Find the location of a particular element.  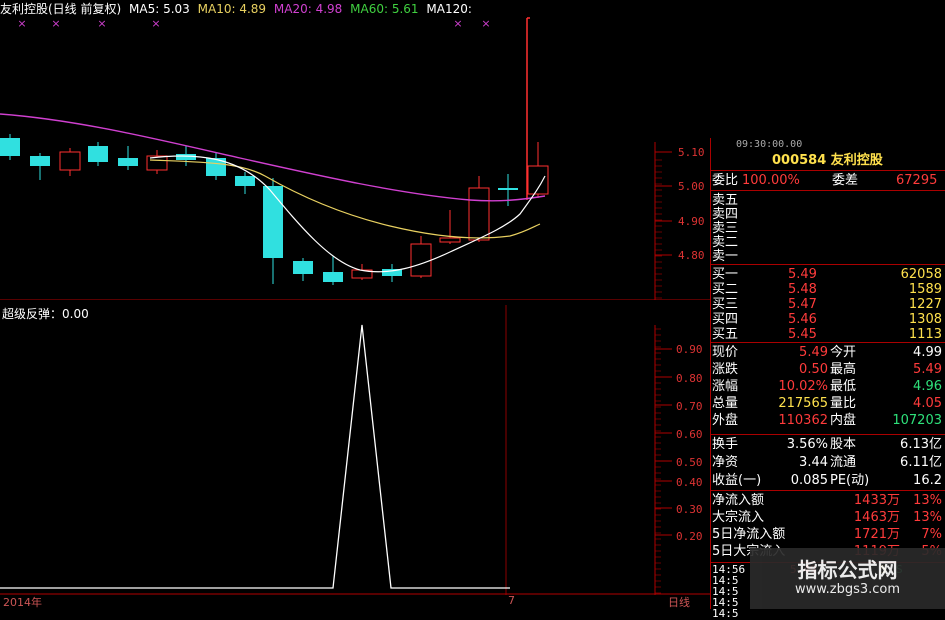

quote-label: 现价 is located at coordinates (725, 352).